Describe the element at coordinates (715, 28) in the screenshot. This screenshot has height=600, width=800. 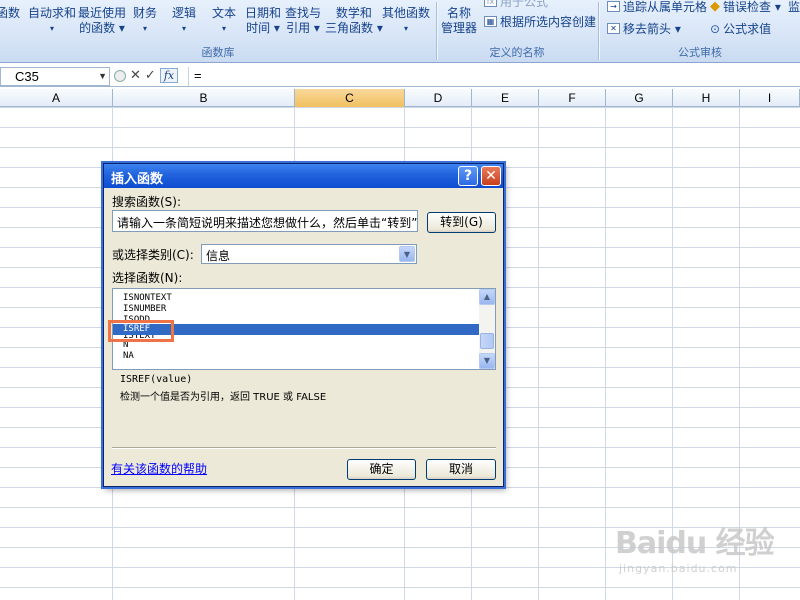
I see `evaluate-icon: ⊙` at that location.